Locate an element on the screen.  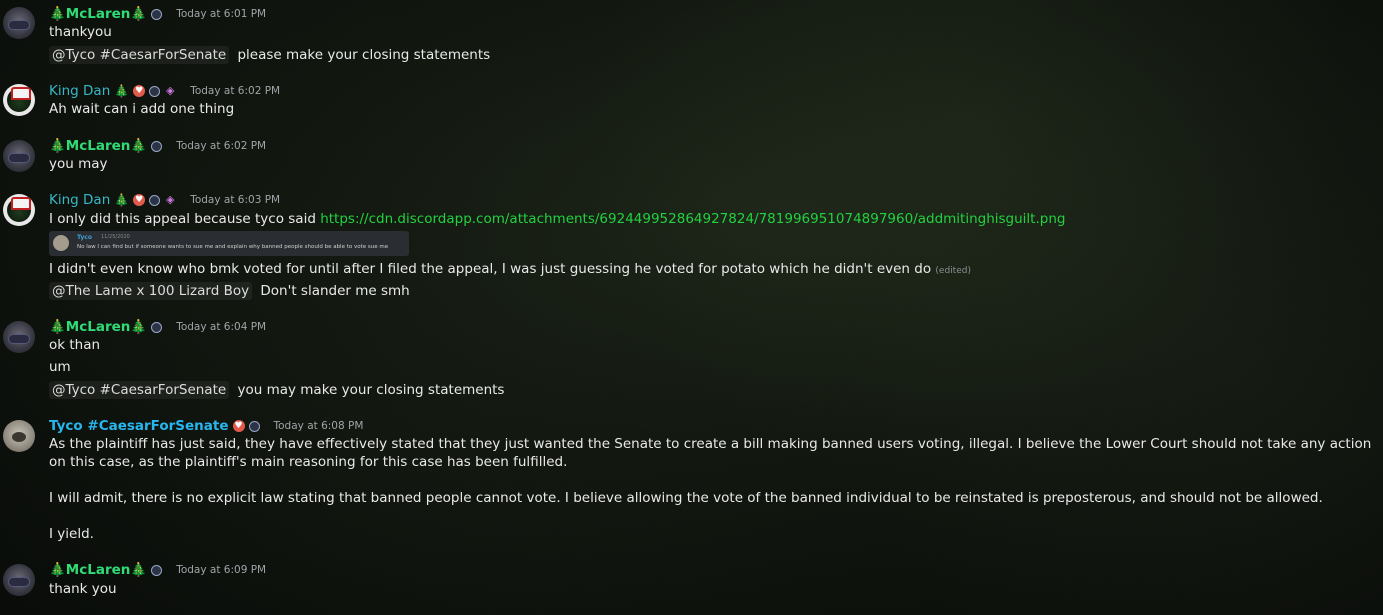
message-header: 🎄McLaren🎄 Today at 6:09 PM is located at coordinates (157, 570).